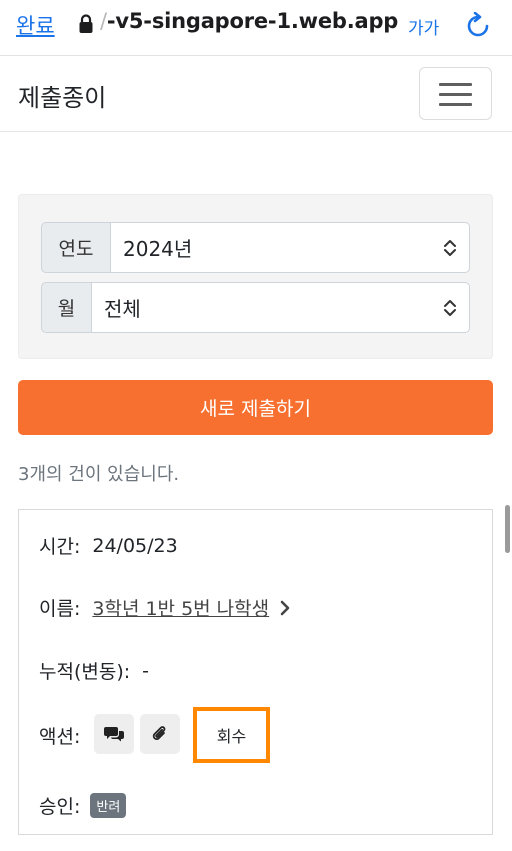  I want to click on approval-label: 승인:, so click(60, 807).